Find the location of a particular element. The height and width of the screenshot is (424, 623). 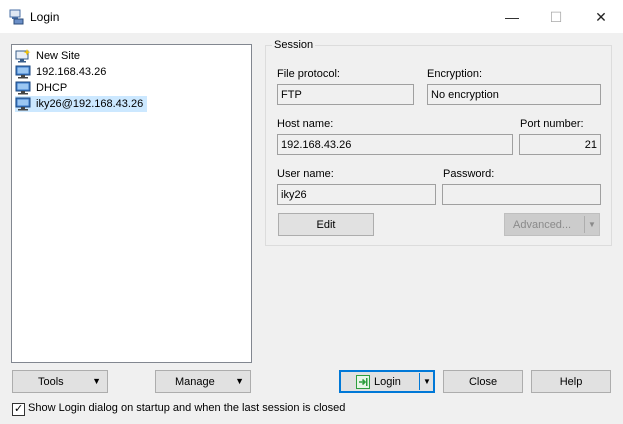

file-protocol-select: FTP is located at coordinates (345, 94).